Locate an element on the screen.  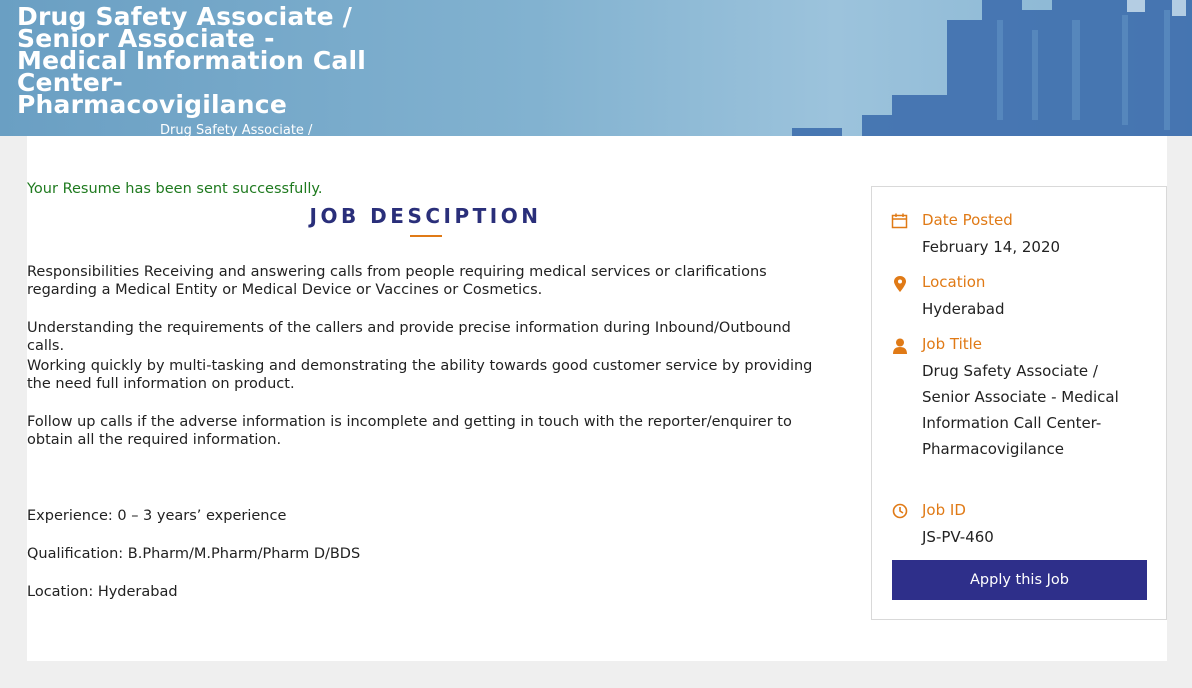
page-title-line: Medical Information Call Center- is located at coordinates (192, 71).